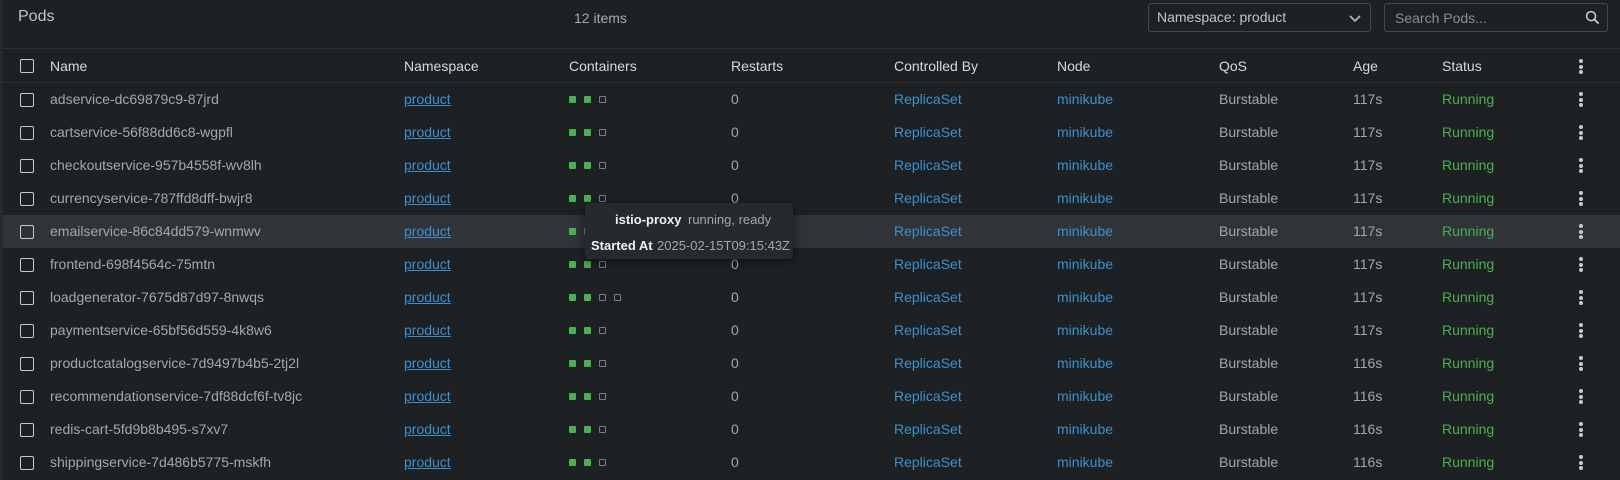  Describe the element at coordinates (441, 66) in the screenshot. I see `column-header-namespace: Namespace` at that location.